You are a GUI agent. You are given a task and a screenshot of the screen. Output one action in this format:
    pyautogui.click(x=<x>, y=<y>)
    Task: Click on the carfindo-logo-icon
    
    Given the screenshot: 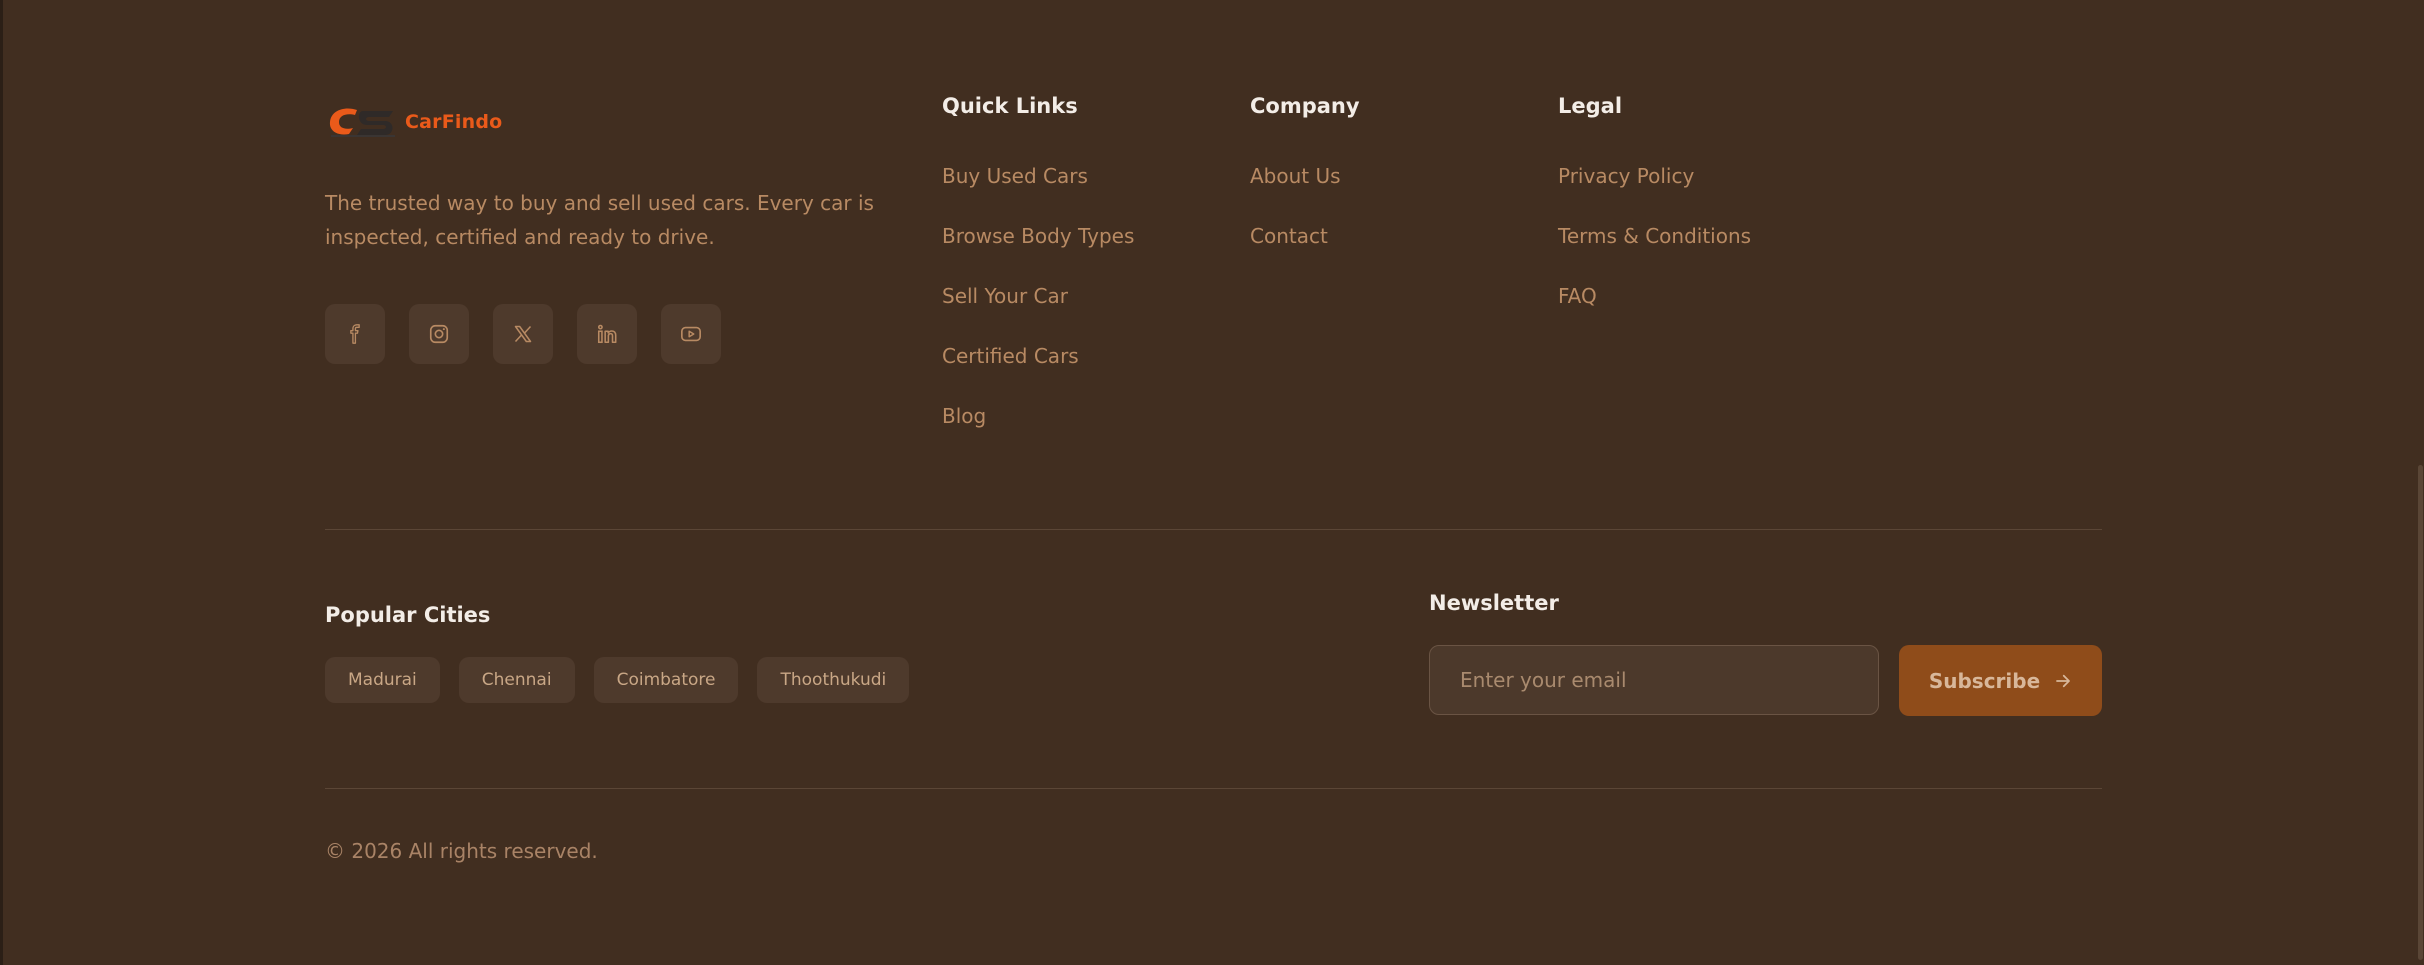 What is the action you would take?
    pyautogui.click(x=362, y=122)
    